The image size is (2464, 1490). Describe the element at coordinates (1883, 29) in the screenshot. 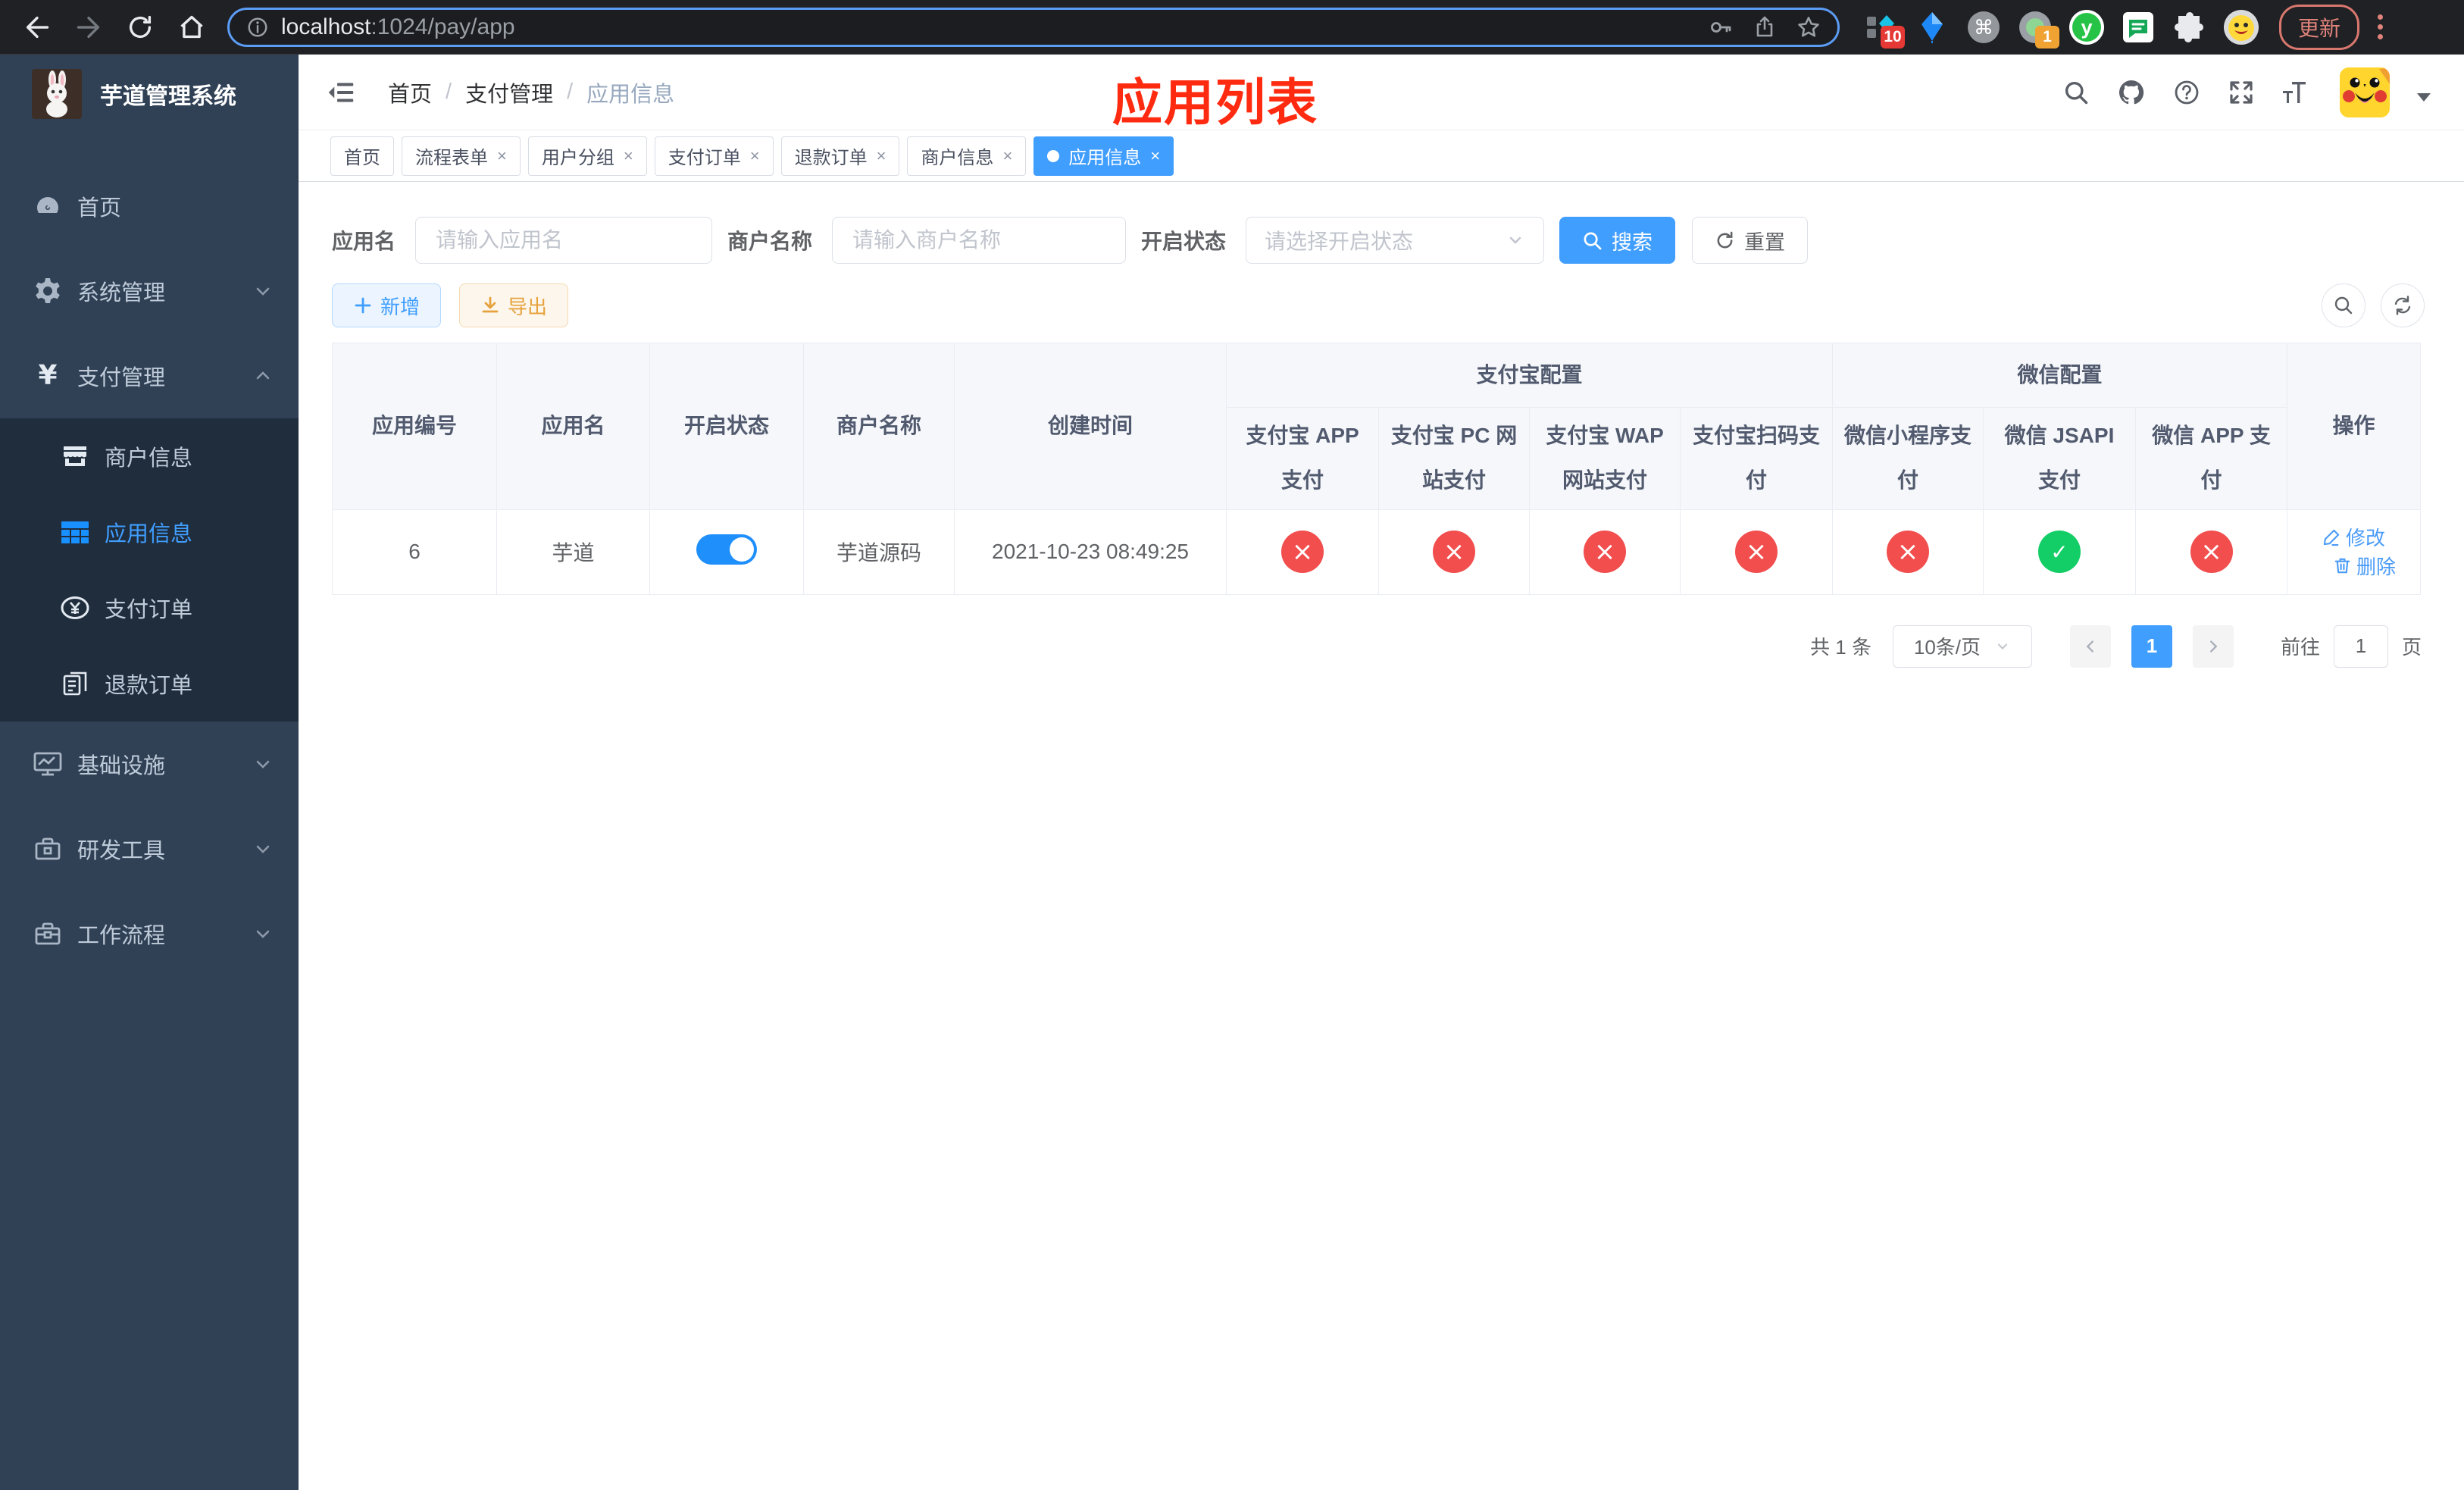

I see `extension-pinned-icon: 10` at that location.